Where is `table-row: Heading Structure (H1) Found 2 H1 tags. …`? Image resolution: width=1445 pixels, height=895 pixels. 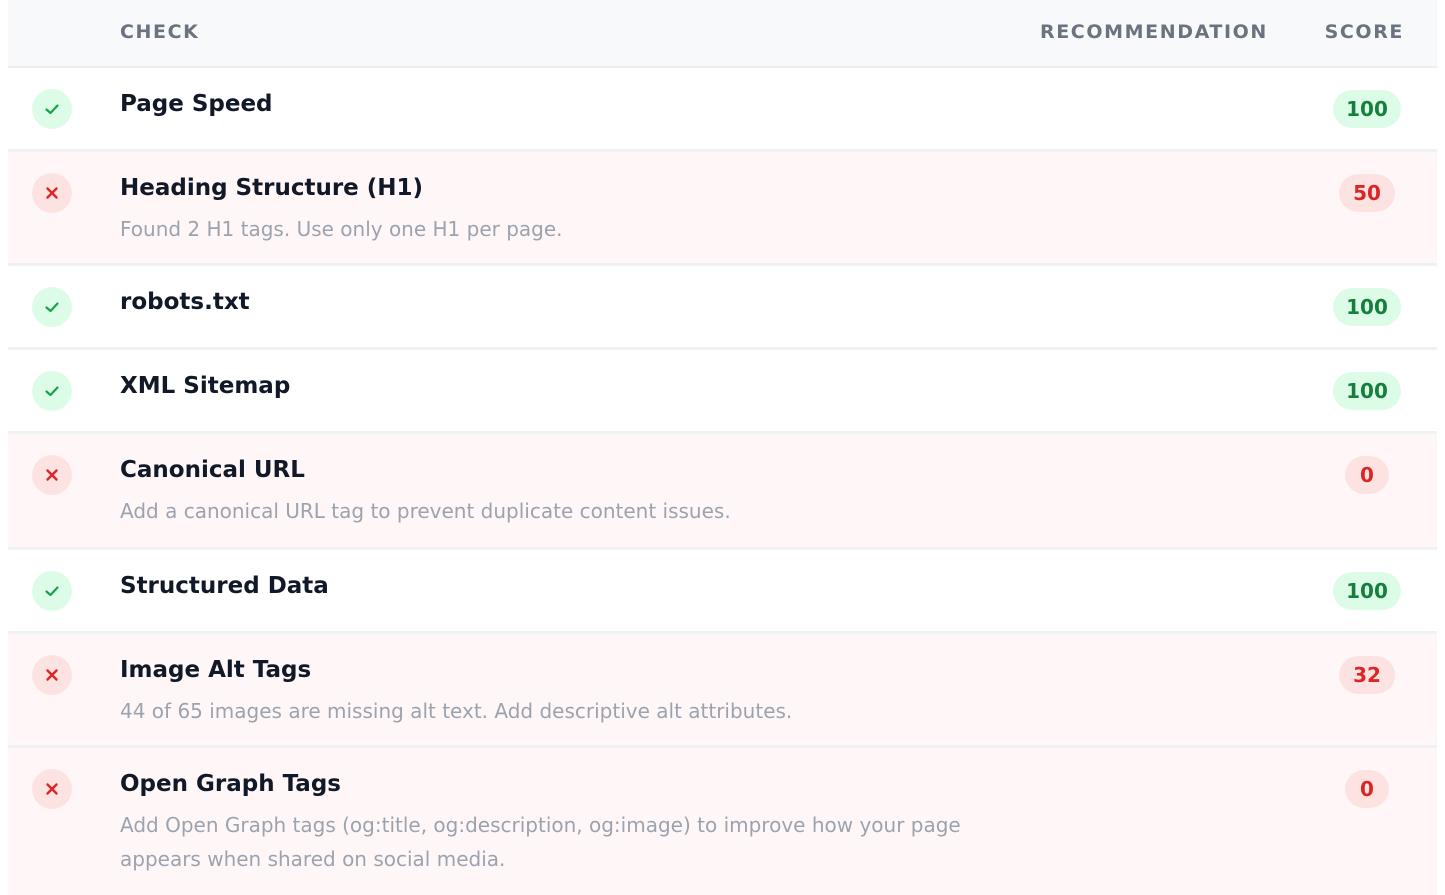 table-row: Heading Structure (H1) Found 2 H1 tags. … is located at coordinates (722, 209).